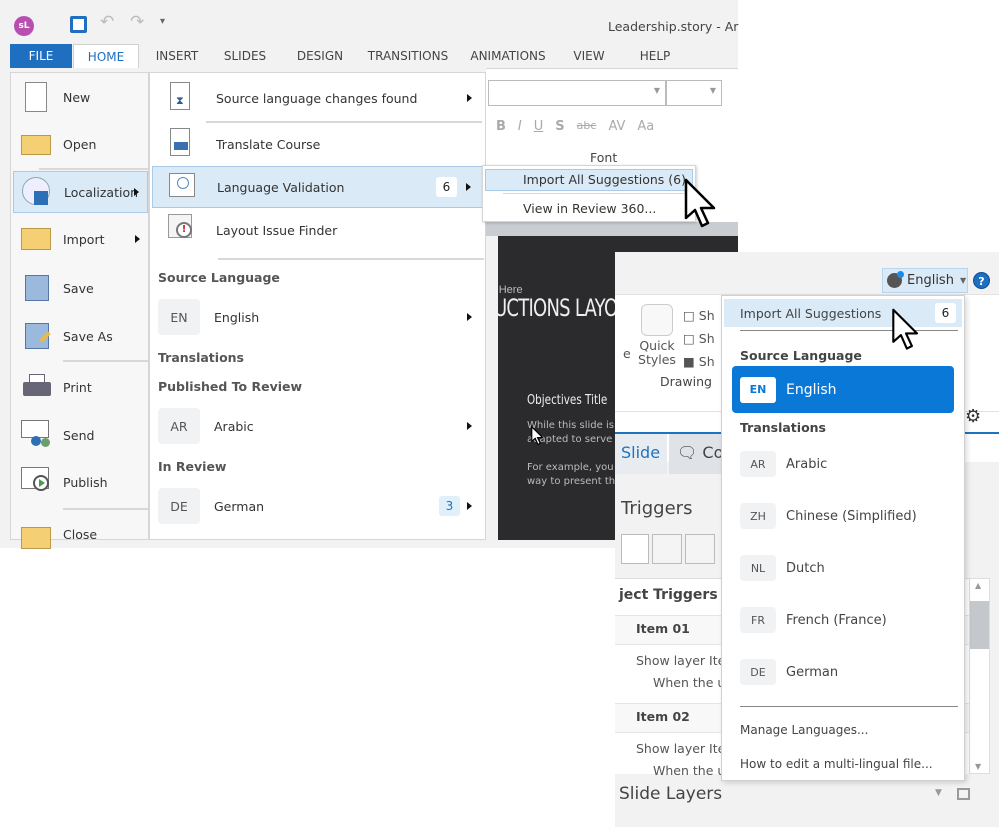  I want to click on trigger-item: Item 01, so click(663, 628).